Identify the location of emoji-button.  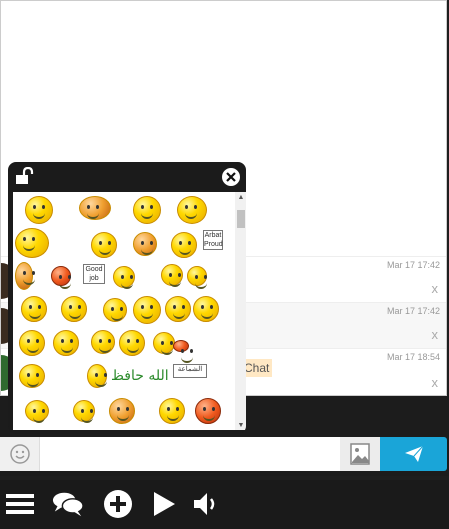
(20, 454).